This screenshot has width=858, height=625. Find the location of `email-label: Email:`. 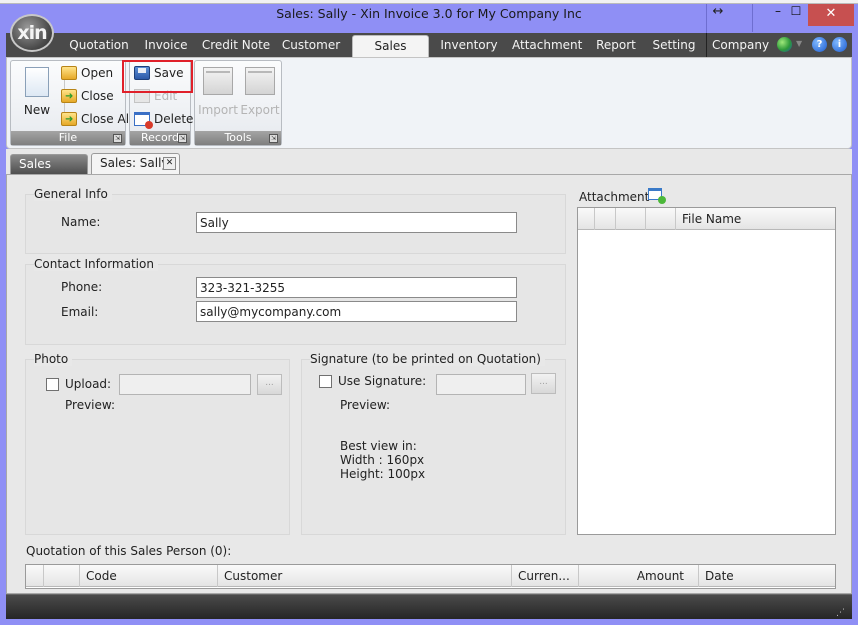

email-label: Email: is located at coordinates (80, 312).